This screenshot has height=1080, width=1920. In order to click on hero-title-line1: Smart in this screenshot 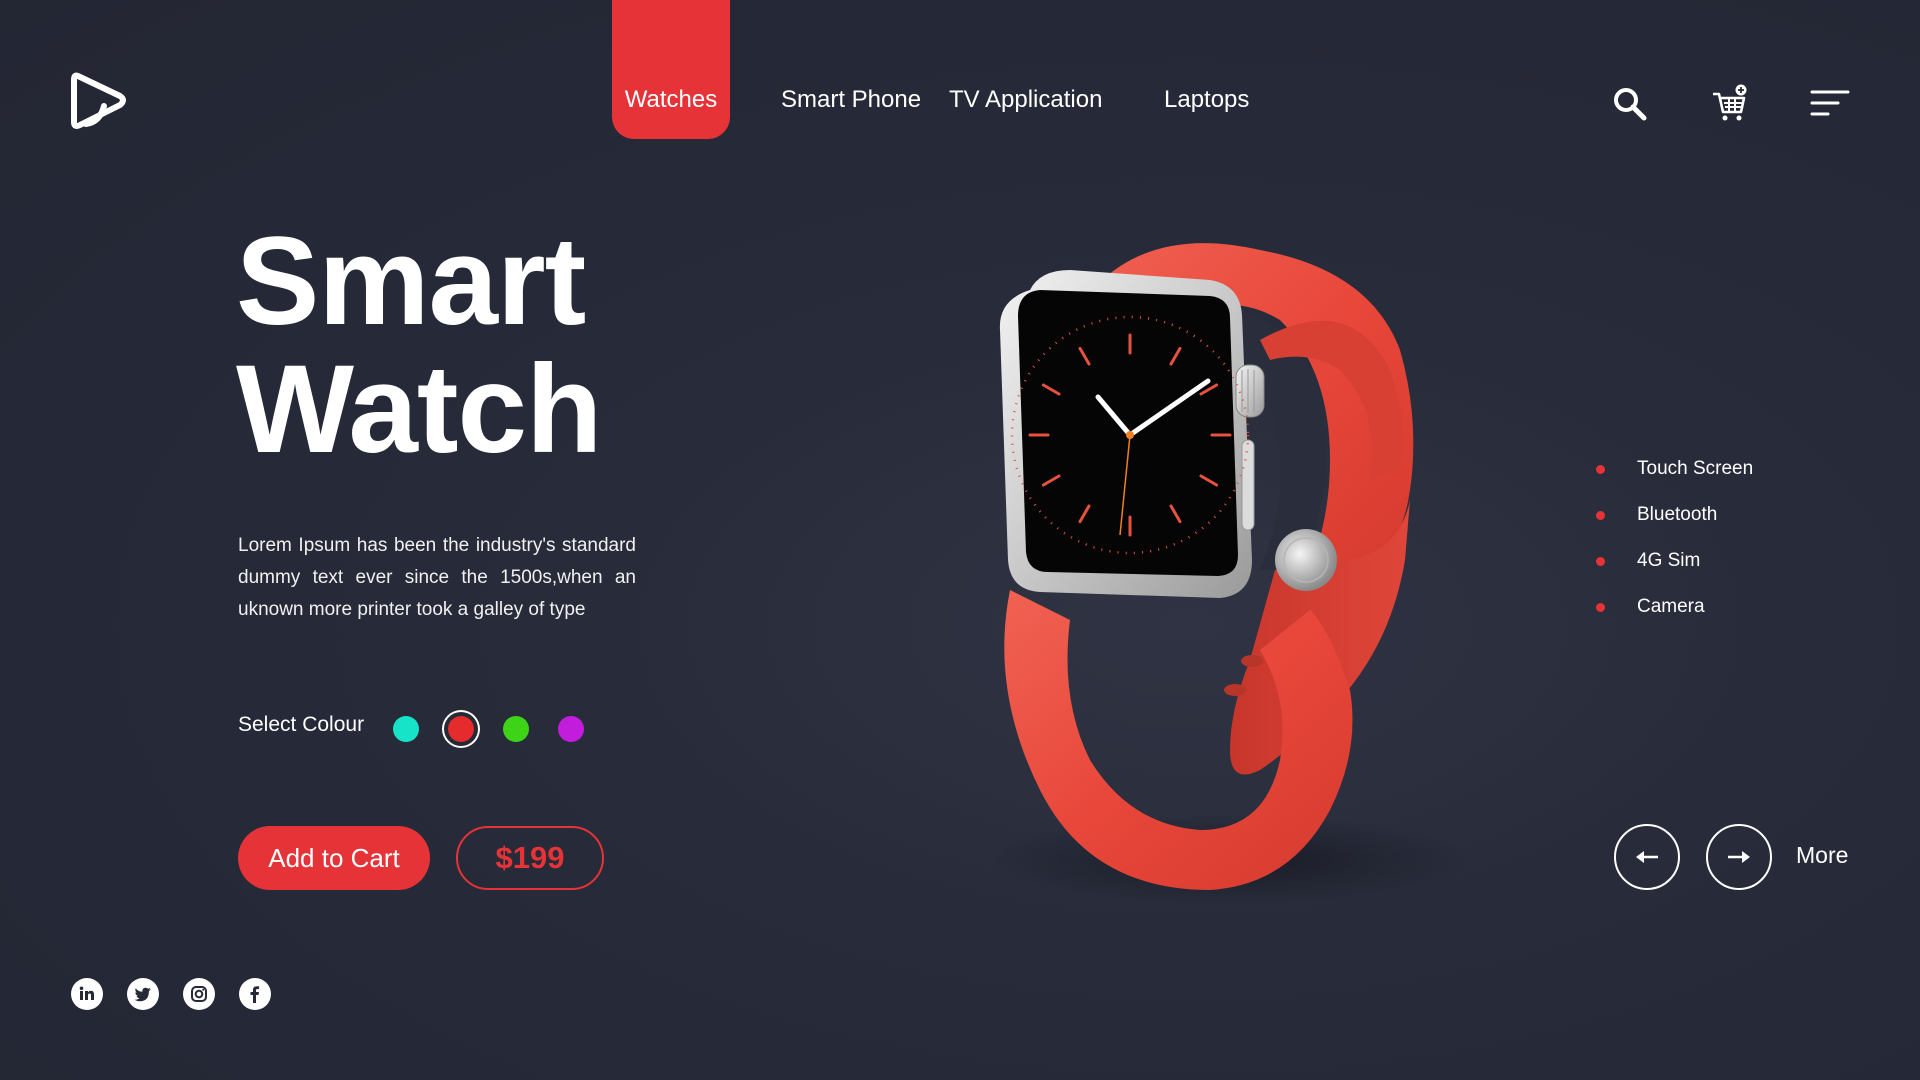, I will do `click(411, 281)`.